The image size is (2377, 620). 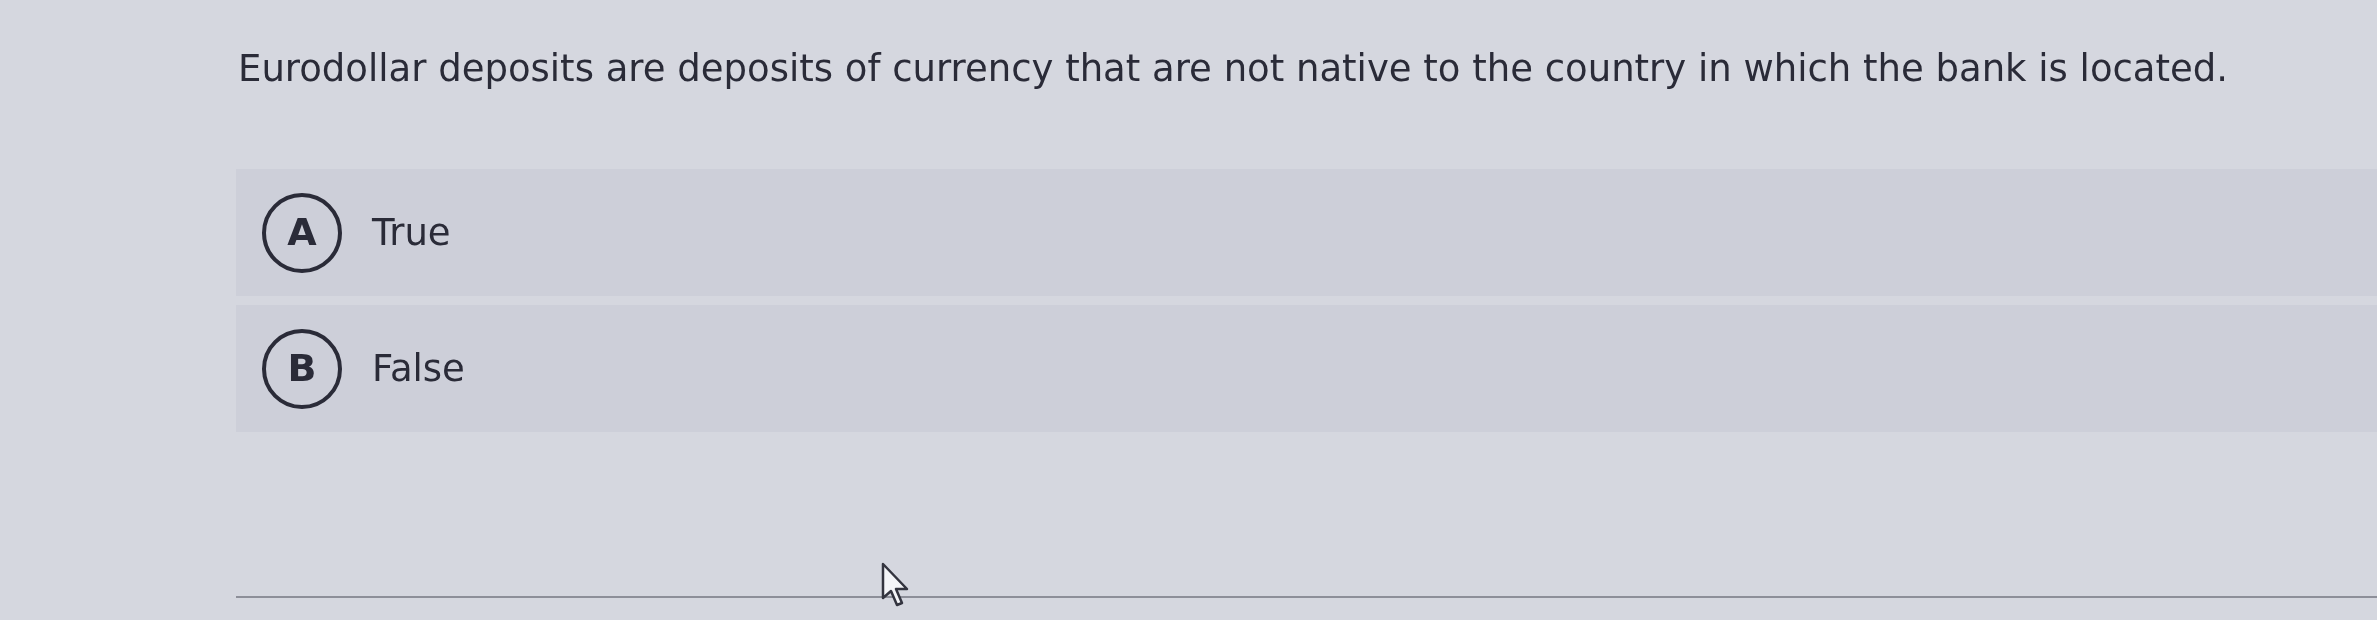 I want to click on question-text: Eurodollar deposits are deposits of currency that are not native to the country in which the bank is located., so click(x=1233, y=69).